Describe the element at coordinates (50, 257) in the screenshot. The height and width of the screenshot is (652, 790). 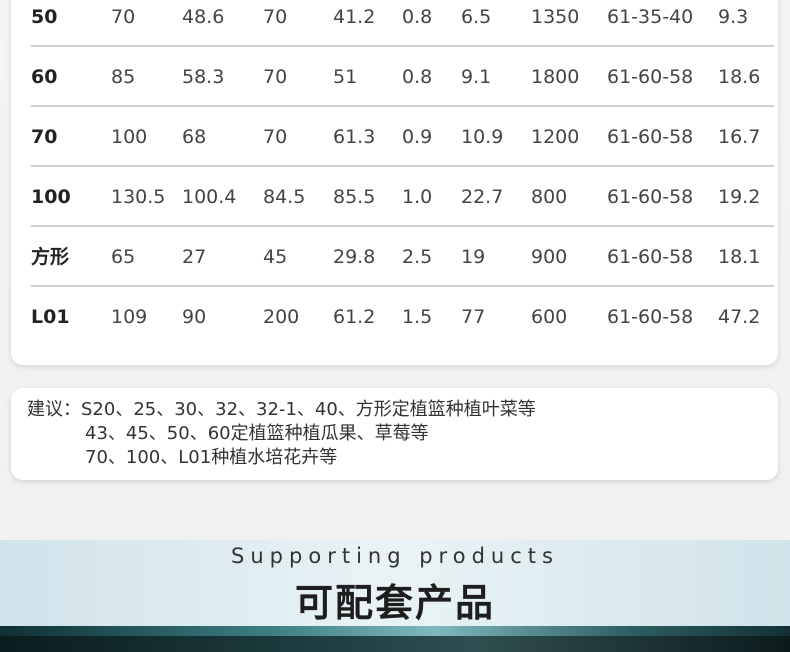
I see `row-model-cell: 方形` at that location.